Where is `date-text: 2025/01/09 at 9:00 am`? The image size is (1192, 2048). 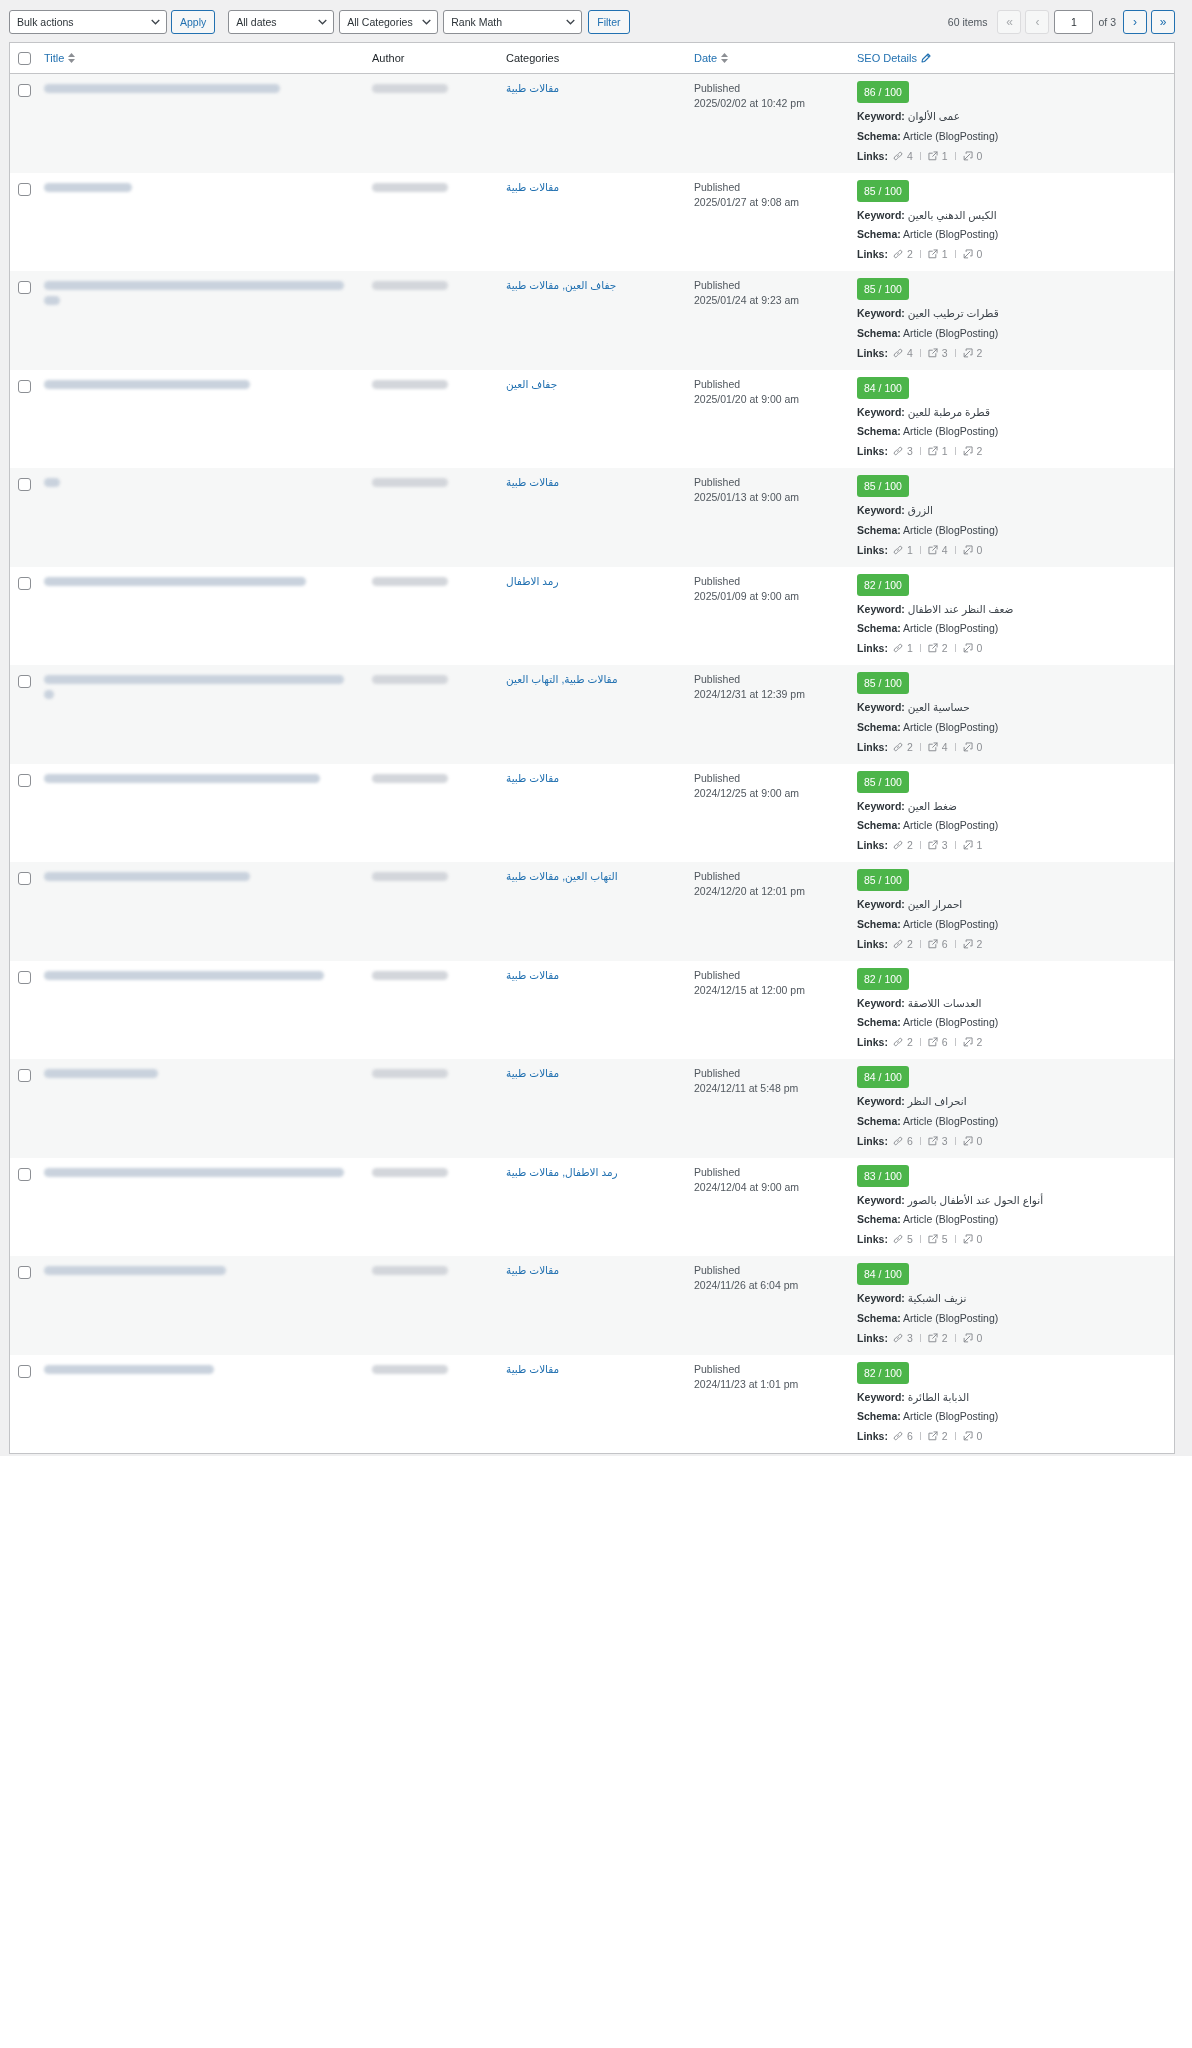 date-text: 2025/01/09 at 9:00 am is located at coordinates (747, 596).